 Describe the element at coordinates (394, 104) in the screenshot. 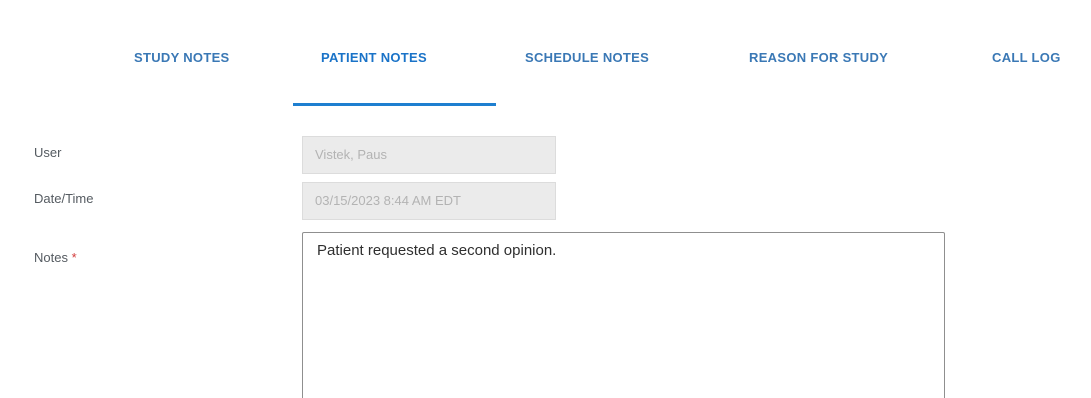

I see `active-tab-indicator` at that location.